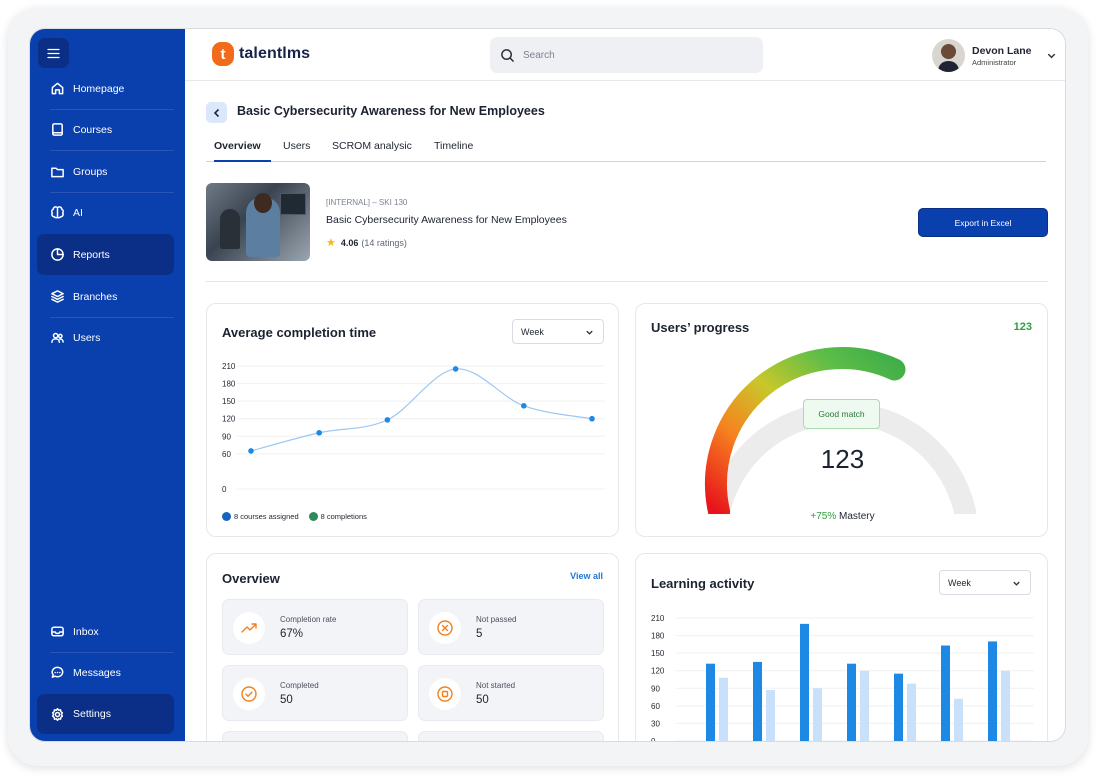 The image size is (1100, 776). What do you see at coordinates (296, 151) in the screenshot?
I see `tab-users: Users` at bounding box center [296, 151].